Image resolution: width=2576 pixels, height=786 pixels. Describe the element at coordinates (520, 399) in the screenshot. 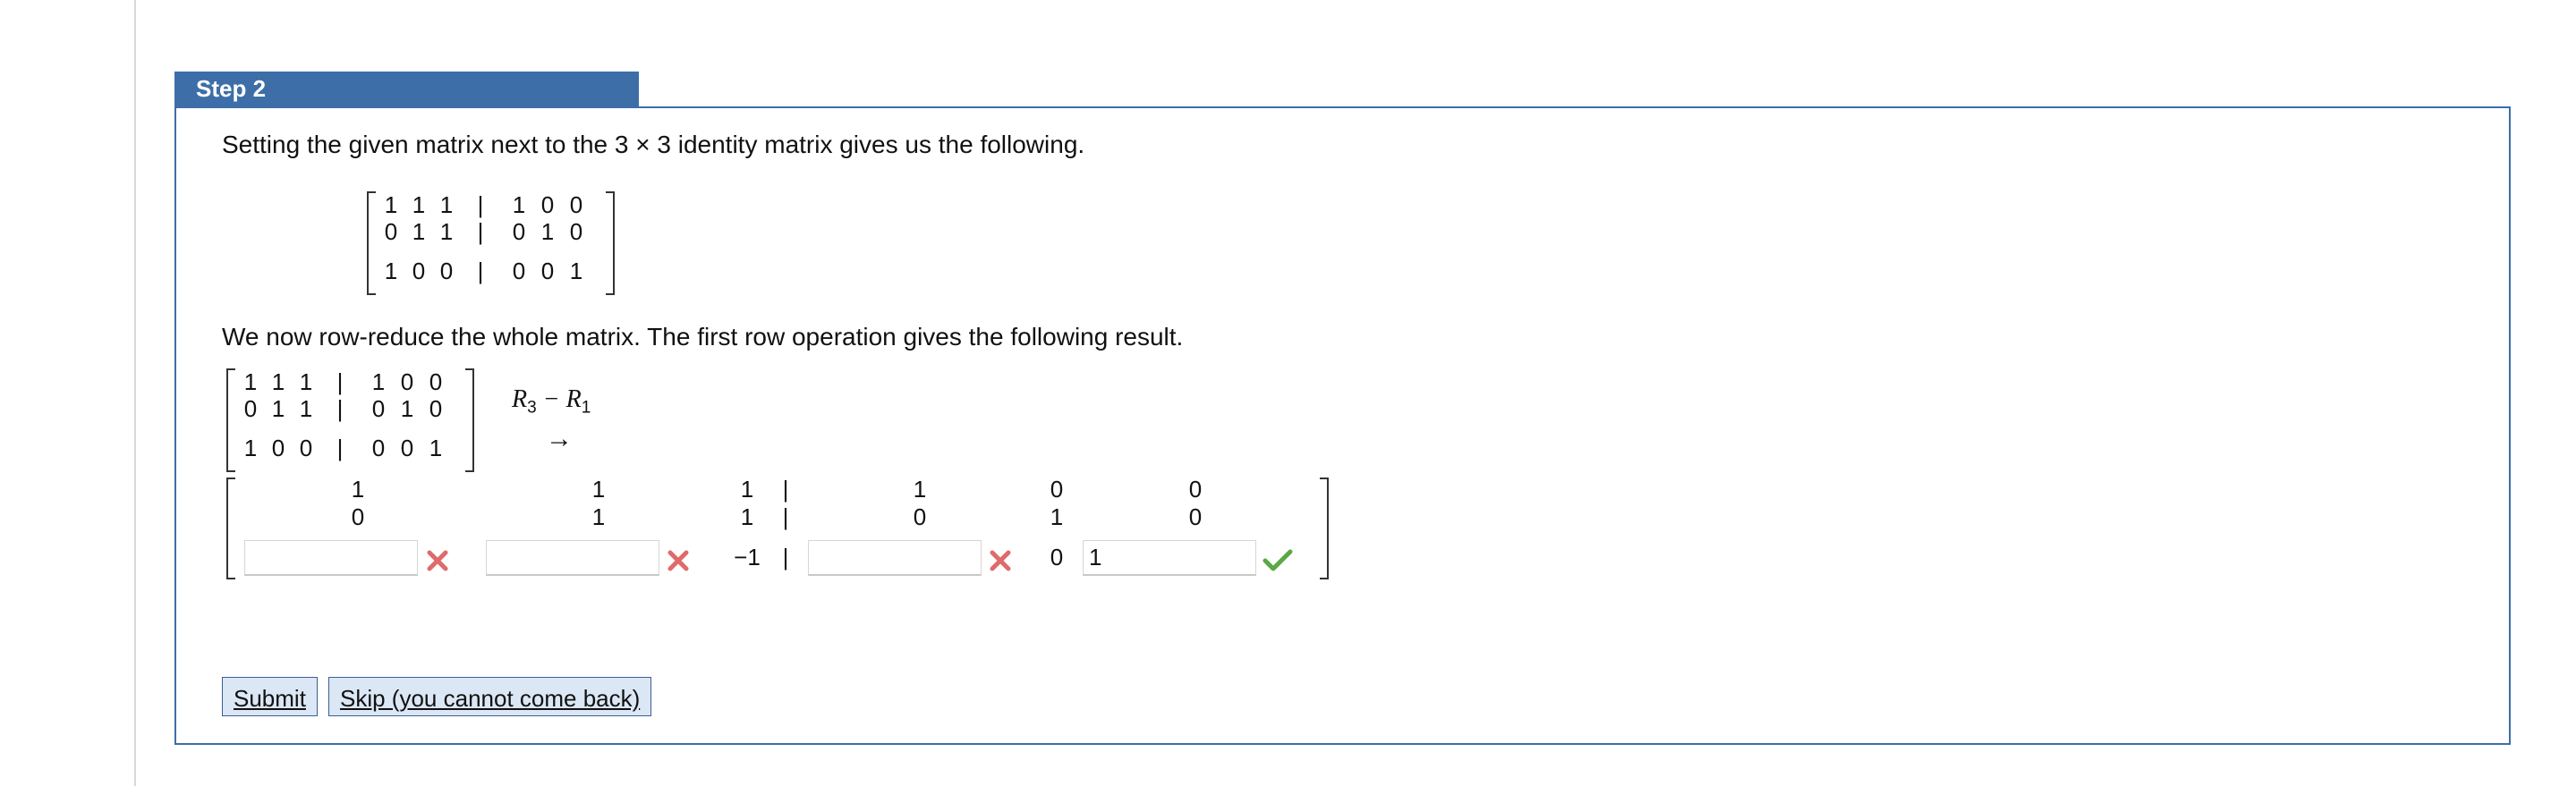

I see `op-r: R` at that location.